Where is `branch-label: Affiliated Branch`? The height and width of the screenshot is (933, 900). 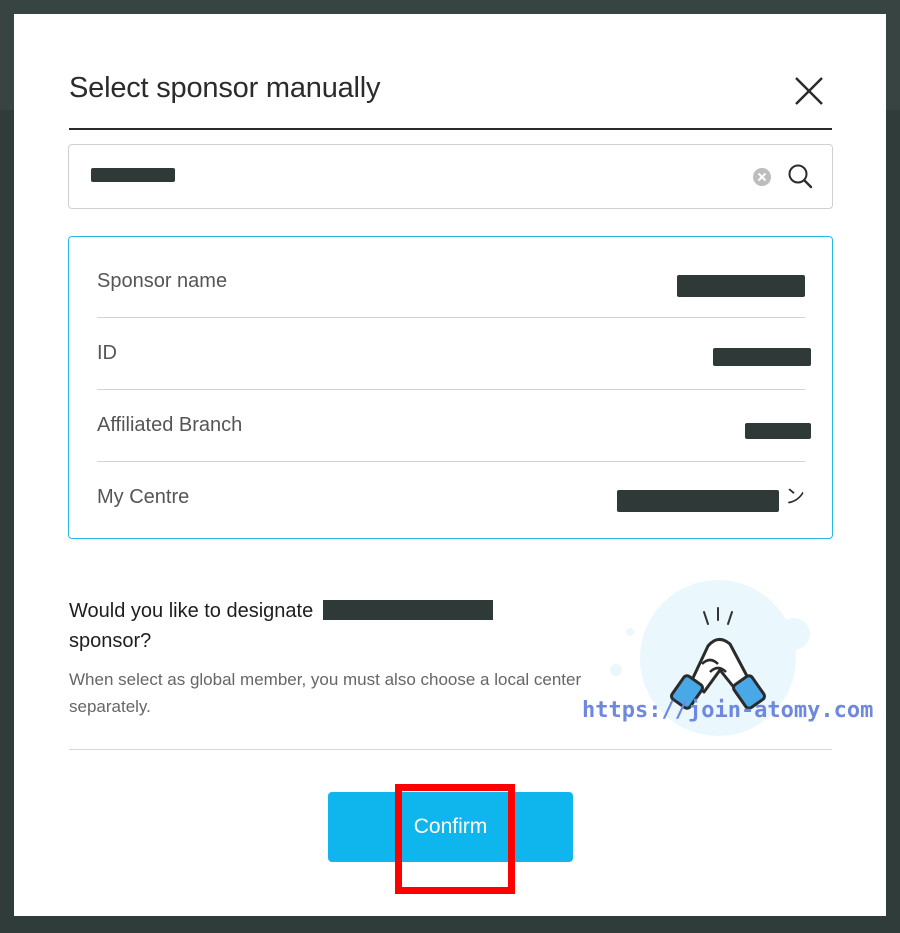 branch-label: Affiliated Branch is located at coordinates (170, 425).